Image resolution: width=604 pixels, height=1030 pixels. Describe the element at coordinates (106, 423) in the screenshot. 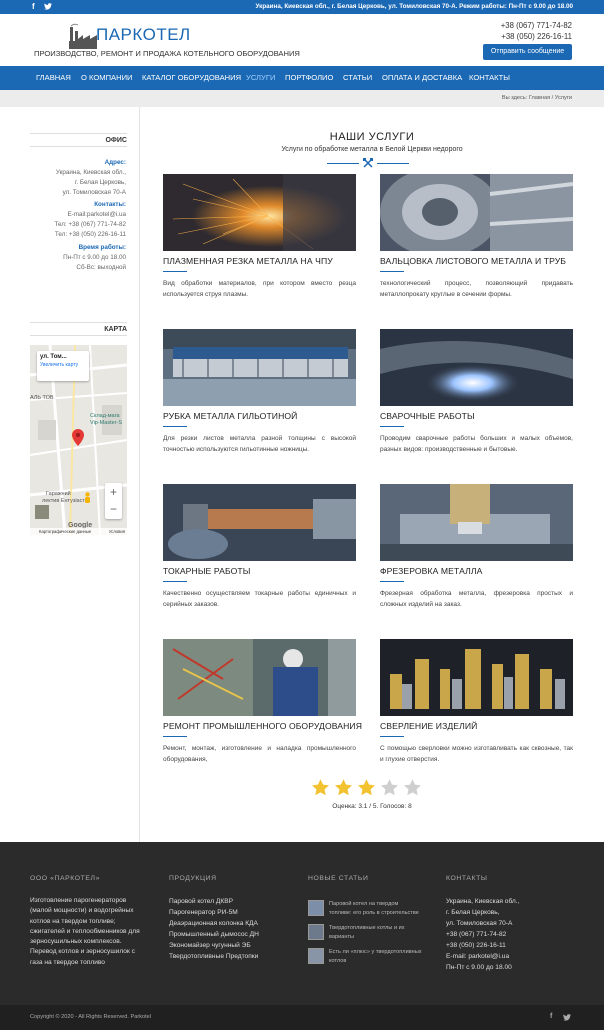

I see `map-label: Vip-Master-S` at that location.